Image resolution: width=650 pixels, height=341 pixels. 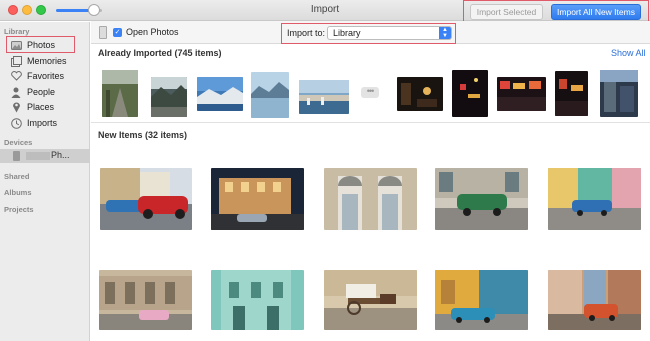 What do you see at coordinates (306, 33) in the screenshot?
I see `import-to-label: Import to:` at bounding box center [306, 33].